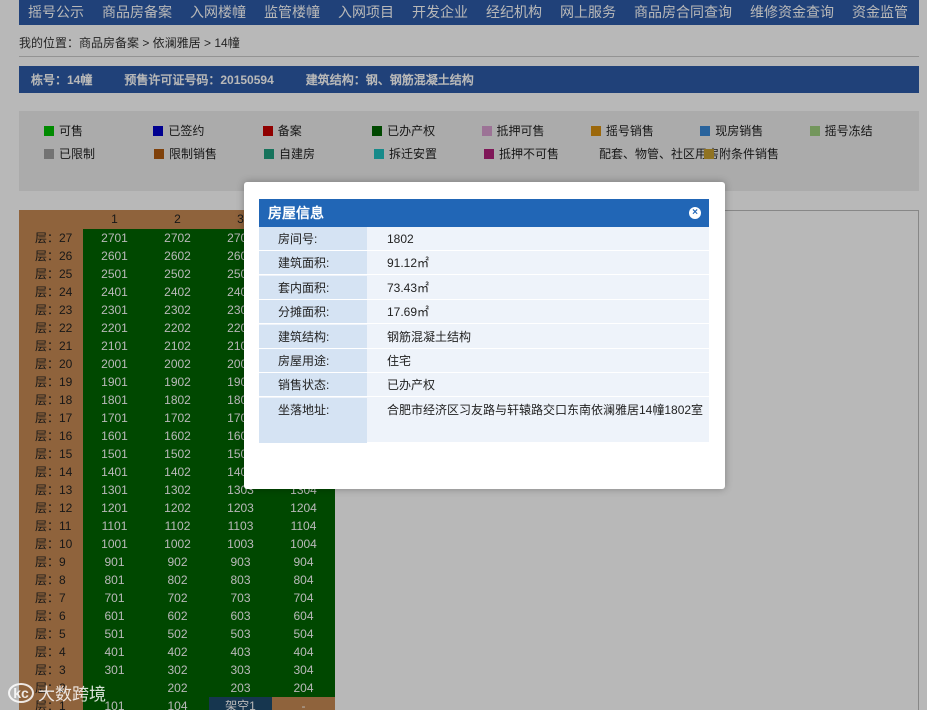 The width and height of the screenshot is (927, 710). What do you see at coordinates (484, 420) in the screenshot?
I see `dialog-row: 坐落地址: 合肥市经济区习友路与轩辕路交口东南依澜雅居14幢1802室` at bounding box center [484, 420].